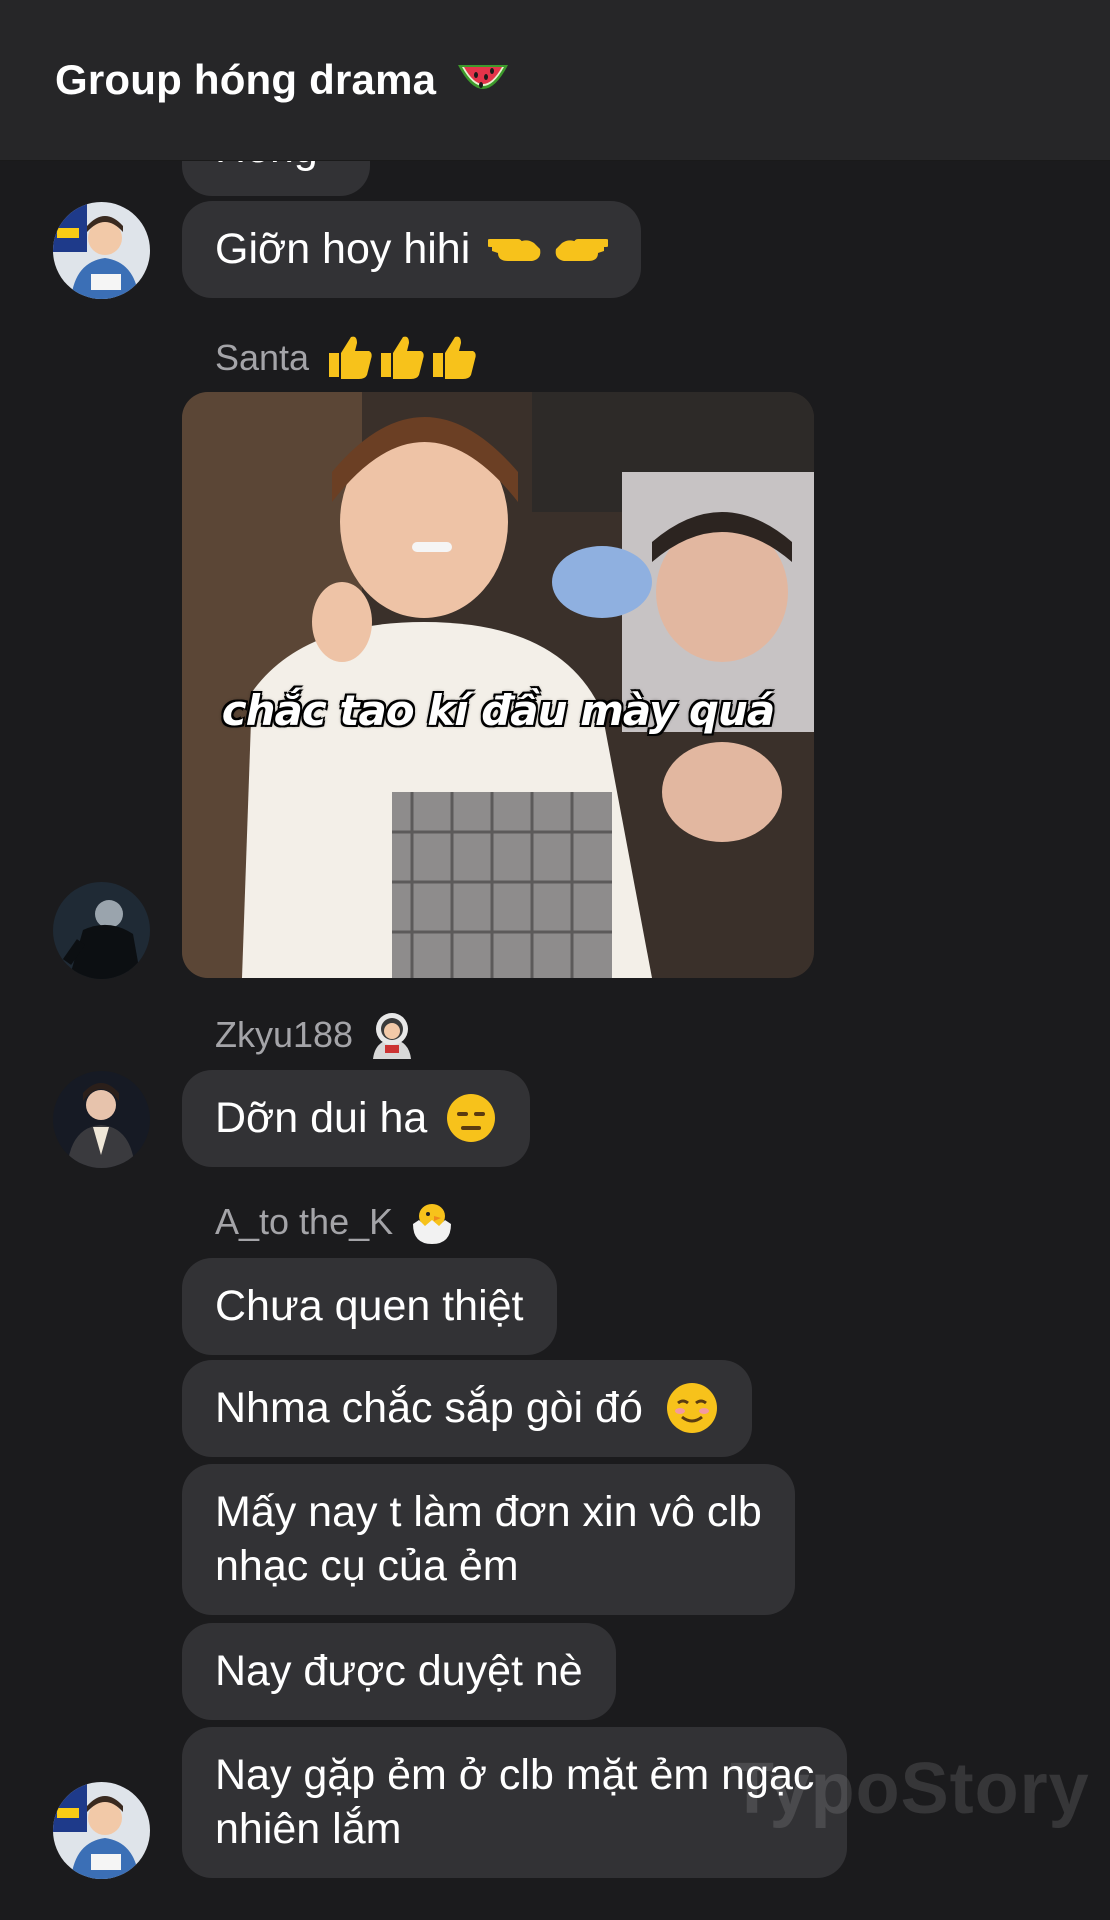  I want to click on astronaut-icon, so click(392, 1036).